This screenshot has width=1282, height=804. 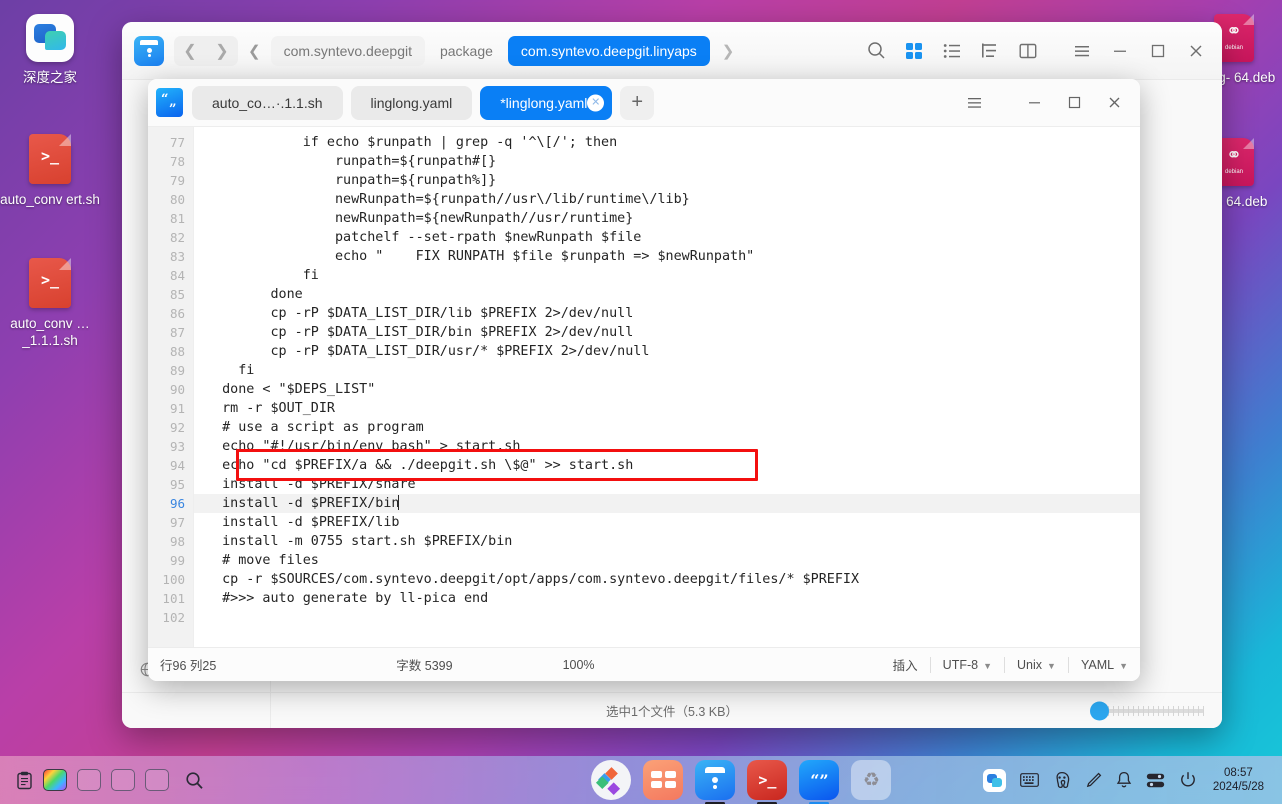 What do you see at coordinates (673, 598) in the screenshot?
I see `code-line: #>>> auto generate by ll-pica end` at bounding box center [673, 598].